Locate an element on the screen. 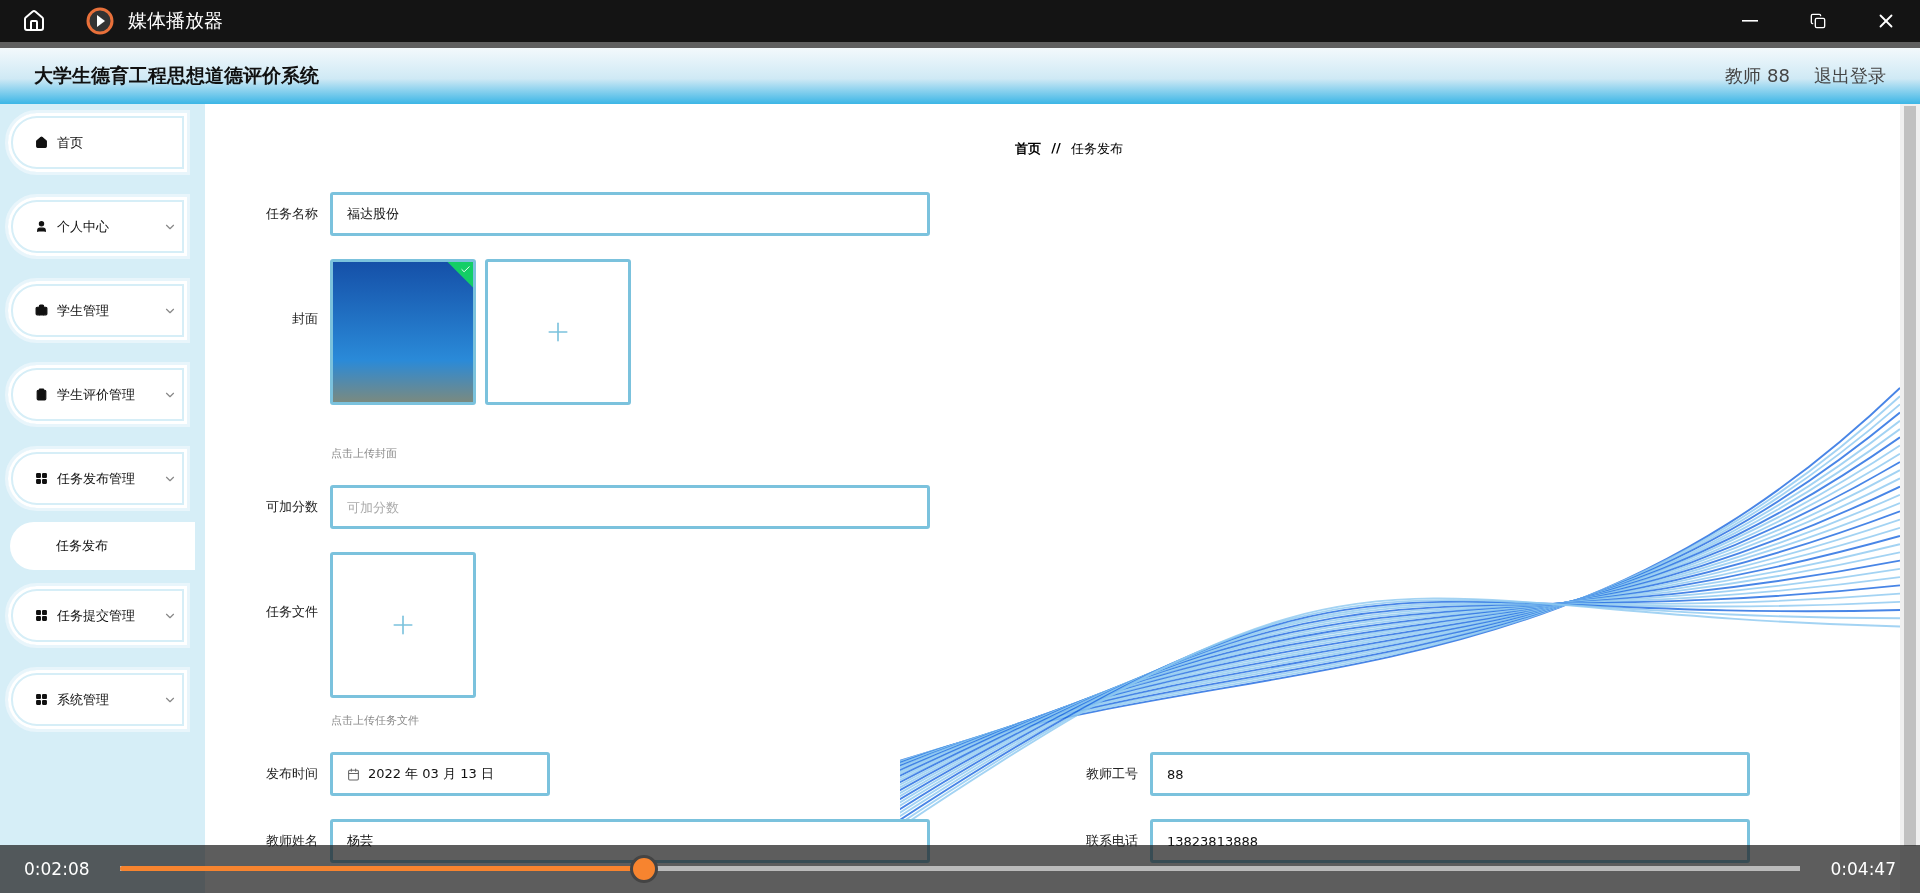 The width and height of the screenshot is (1920, 893). photo-placeholder is located at coordinates (403, 332).